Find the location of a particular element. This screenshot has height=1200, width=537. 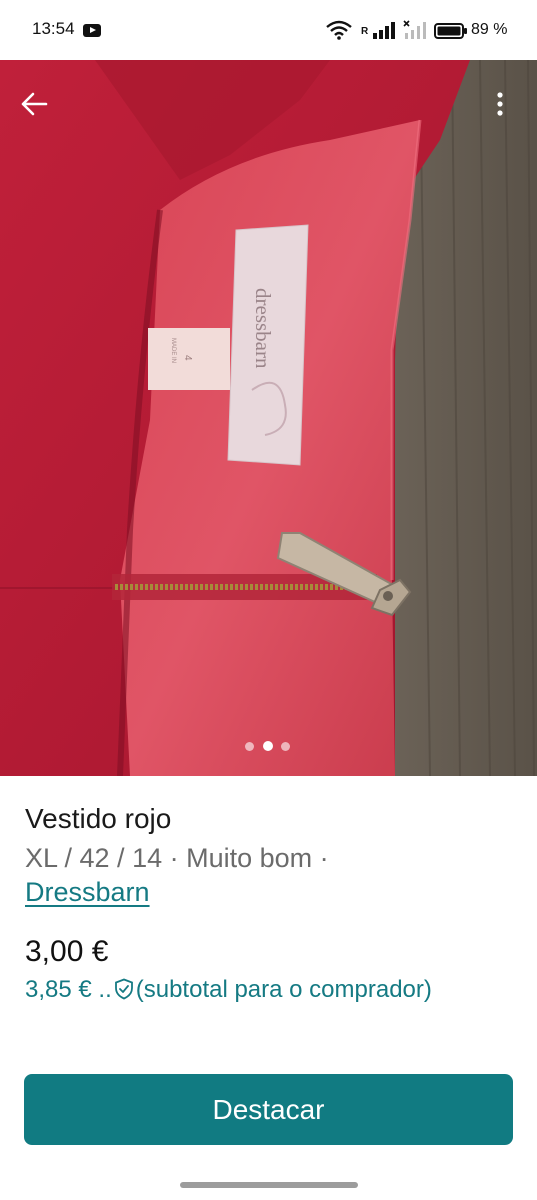

buyer-price-note: (subtotal para o comprador) is located at coordinates (283, 989).